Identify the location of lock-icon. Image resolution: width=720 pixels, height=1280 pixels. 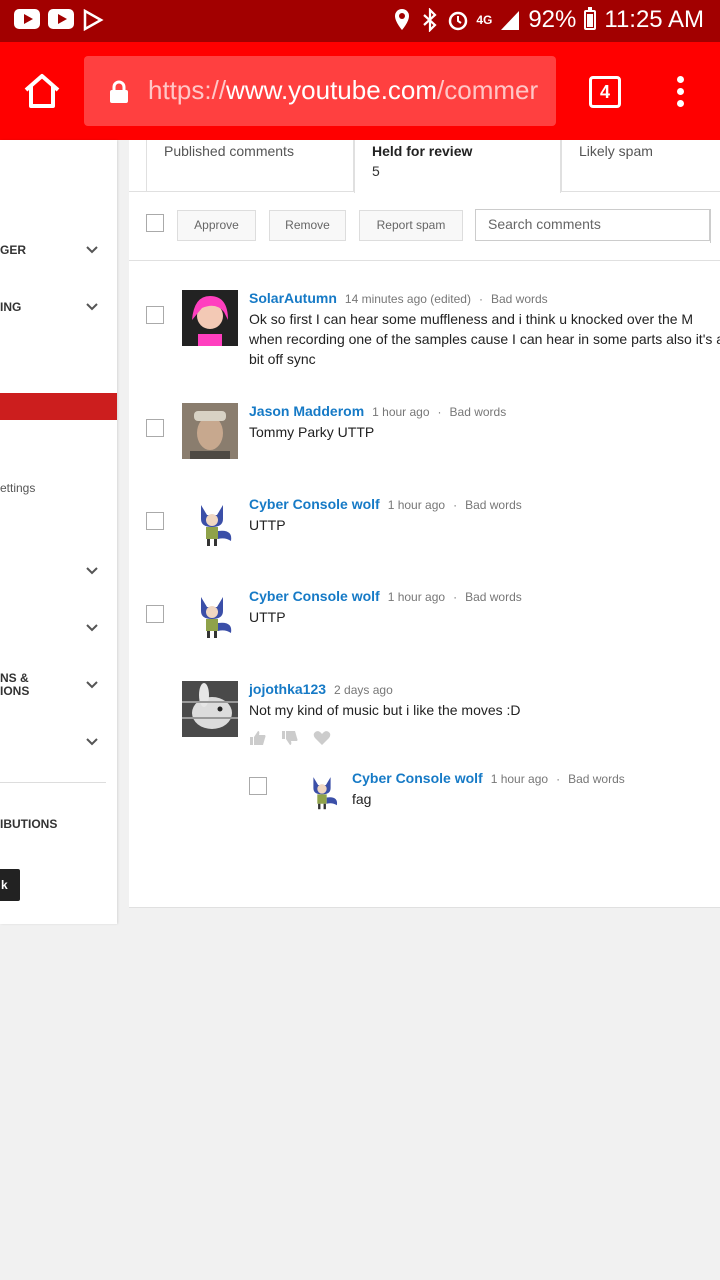
(119, 91).